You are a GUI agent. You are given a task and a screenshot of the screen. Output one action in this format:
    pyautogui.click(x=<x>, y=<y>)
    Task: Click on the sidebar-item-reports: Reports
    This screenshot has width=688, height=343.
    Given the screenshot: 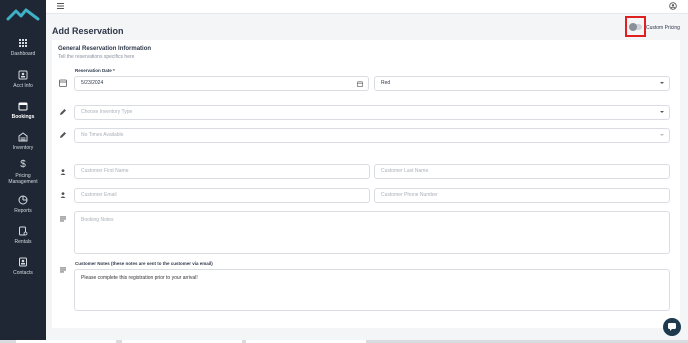 What is the action you would take?
    pyautogui.click(x=23, y=204)
    